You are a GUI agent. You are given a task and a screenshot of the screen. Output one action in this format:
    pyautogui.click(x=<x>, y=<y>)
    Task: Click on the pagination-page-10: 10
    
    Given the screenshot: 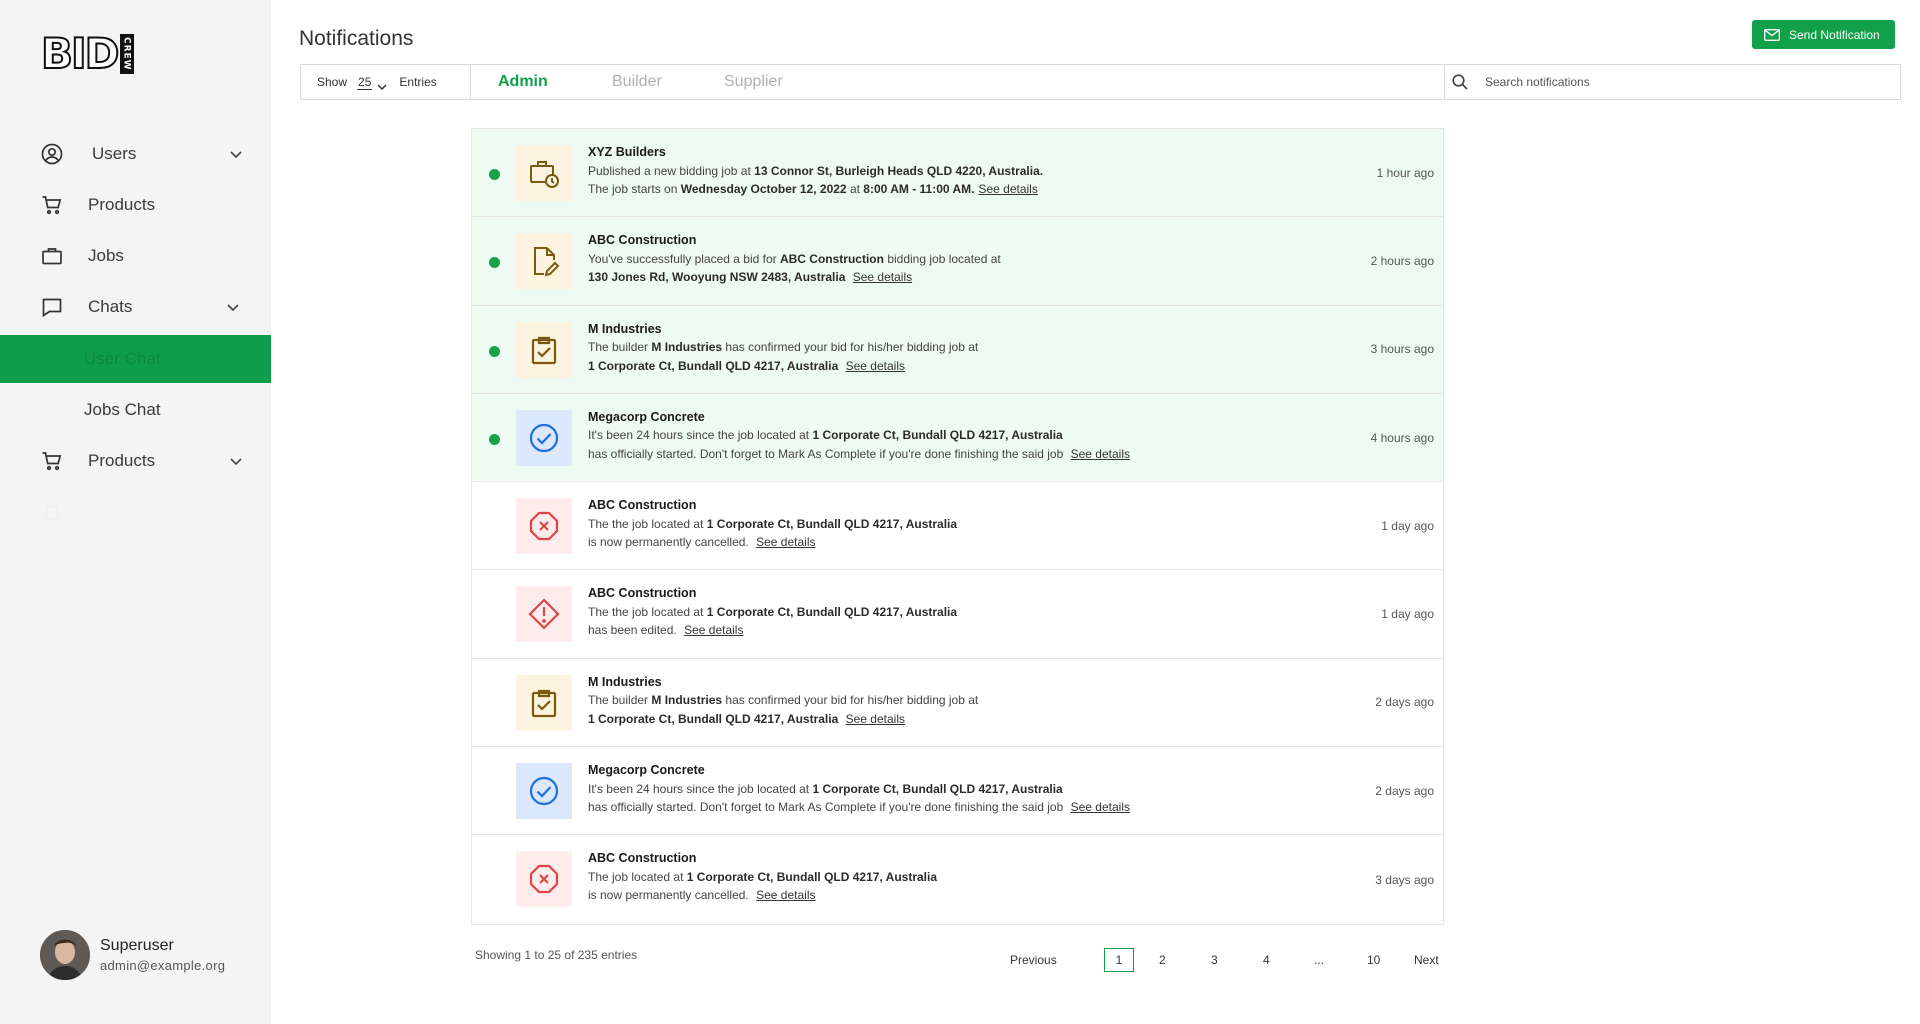 What is the action you would take?
    pyautogui.click(x=1373, y=960)
    